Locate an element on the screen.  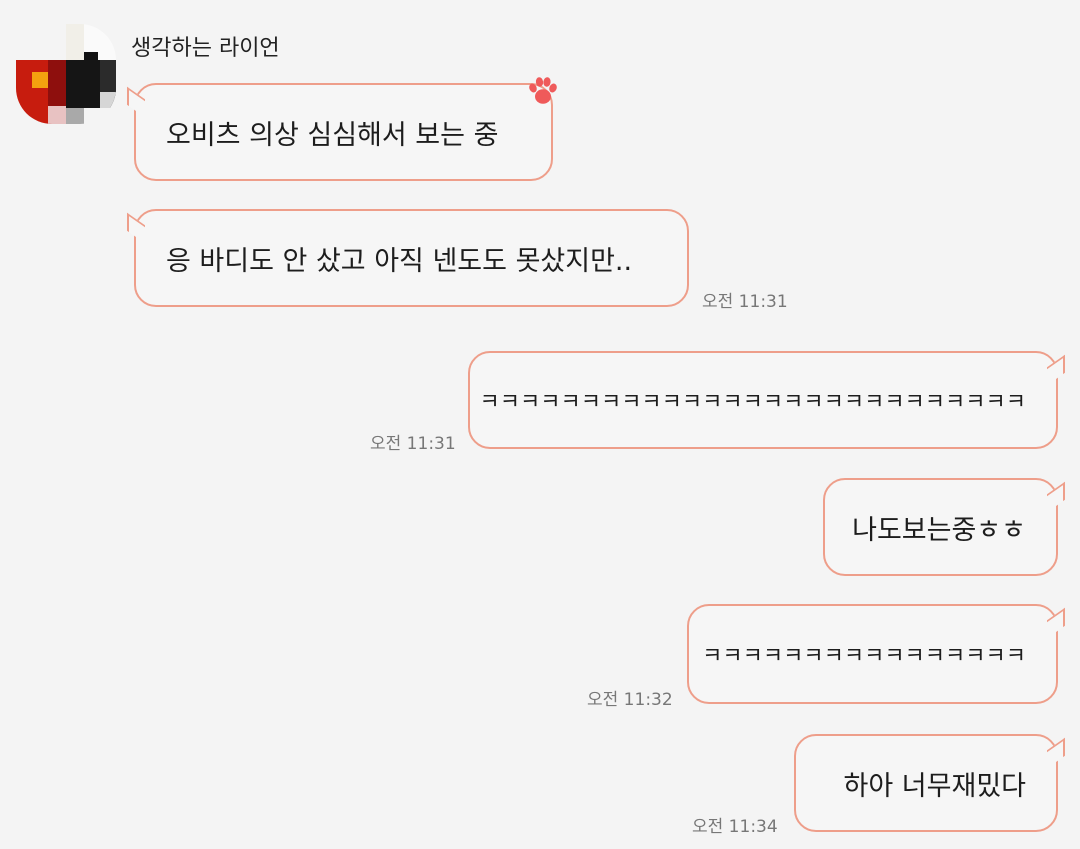
message-text: 오비츠 의상 심심해서 보는 중 is located at coordinates (332, 135).